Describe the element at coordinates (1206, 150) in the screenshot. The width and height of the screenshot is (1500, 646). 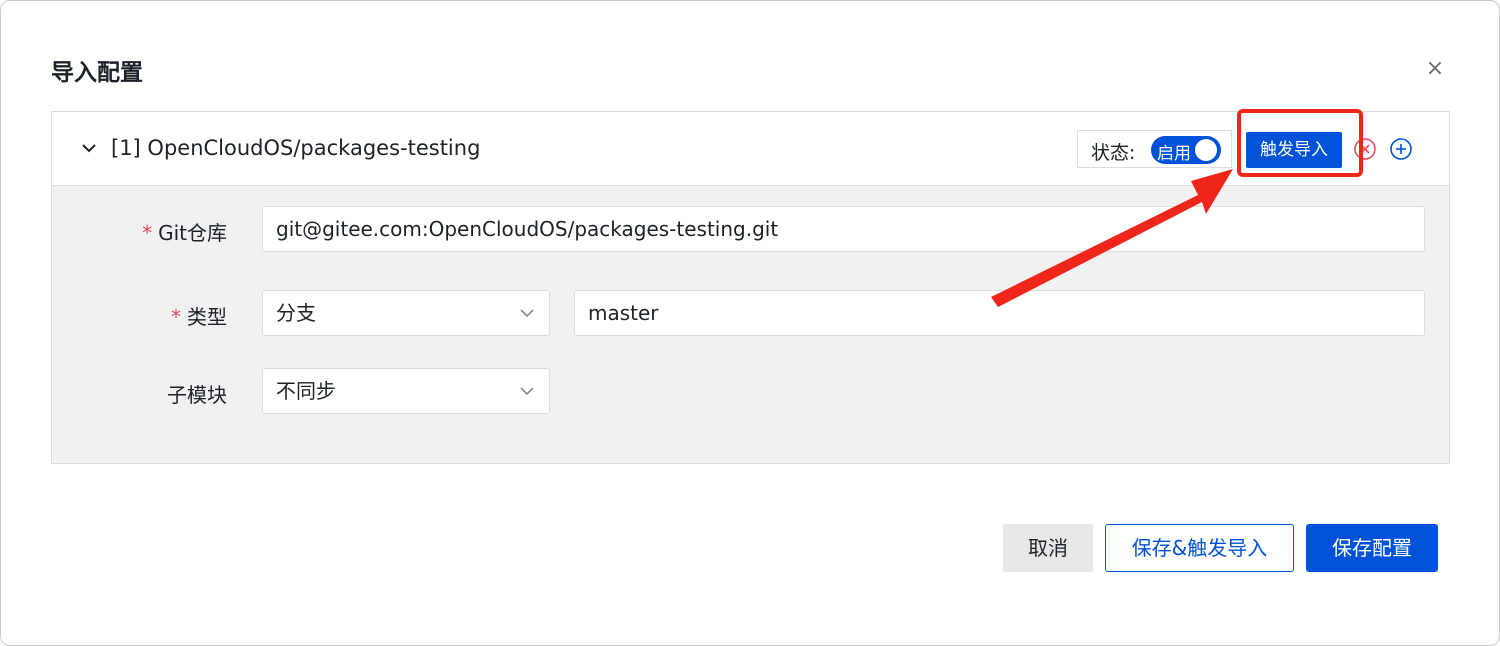
I see `toggle-knob` at that location.